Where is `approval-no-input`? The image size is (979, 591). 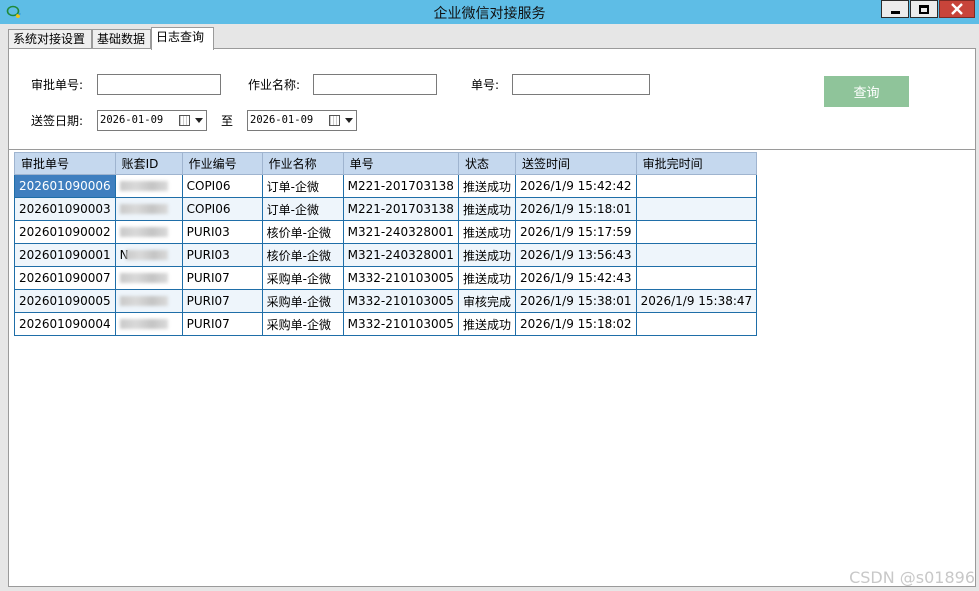
approval-no-input is located at coordinates (159, 84).